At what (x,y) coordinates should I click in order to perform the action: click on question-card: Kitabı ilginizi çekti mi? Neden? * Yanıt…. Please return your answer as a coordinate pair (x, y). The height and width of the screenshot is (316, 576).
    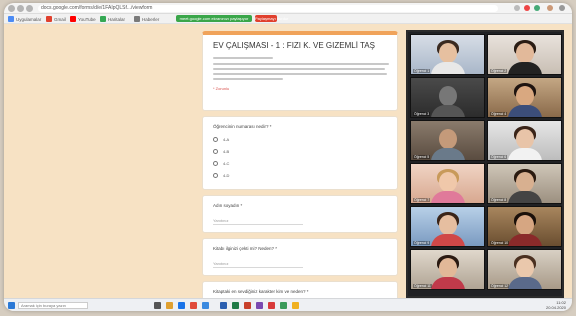
    Looking at the image, I should click on (300, 257).